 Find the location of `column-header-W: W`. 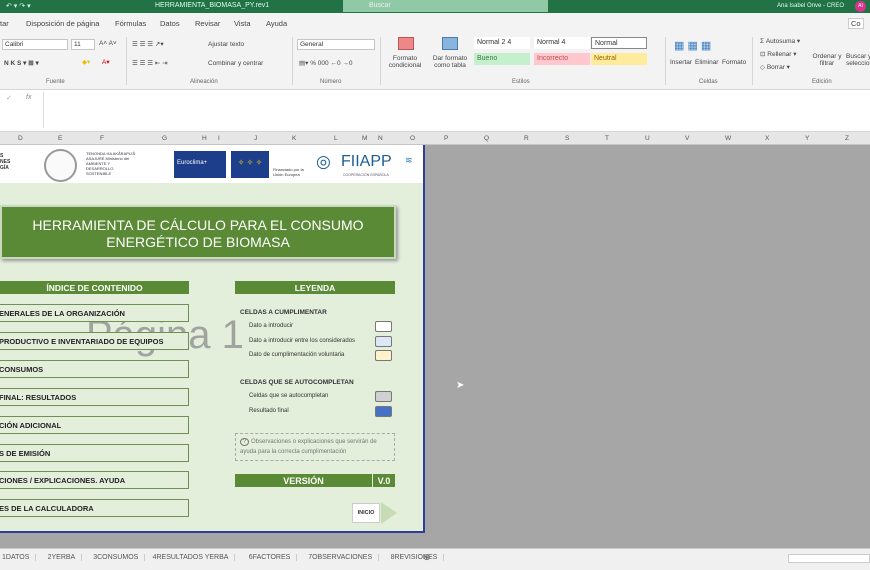

column-header-W: W is located at coordinates (728, 138).